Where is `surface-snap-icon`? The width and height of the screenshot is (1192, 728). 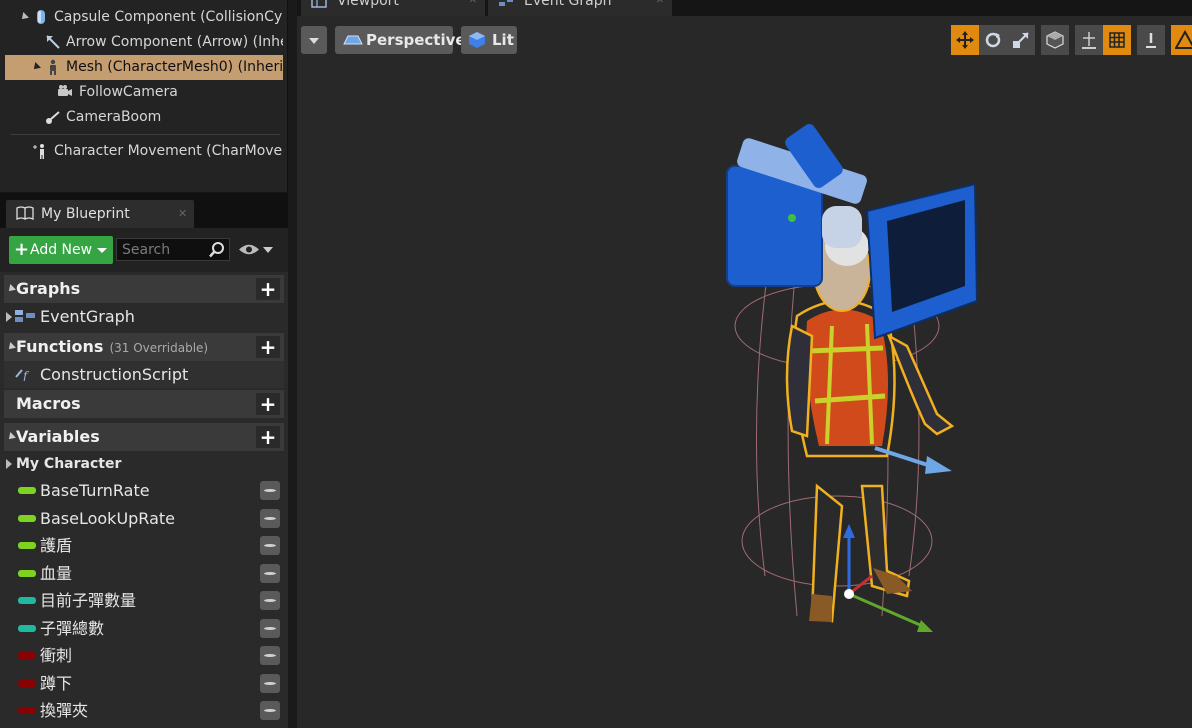
surface-snap-icon is located at coordinates (1089, 40).